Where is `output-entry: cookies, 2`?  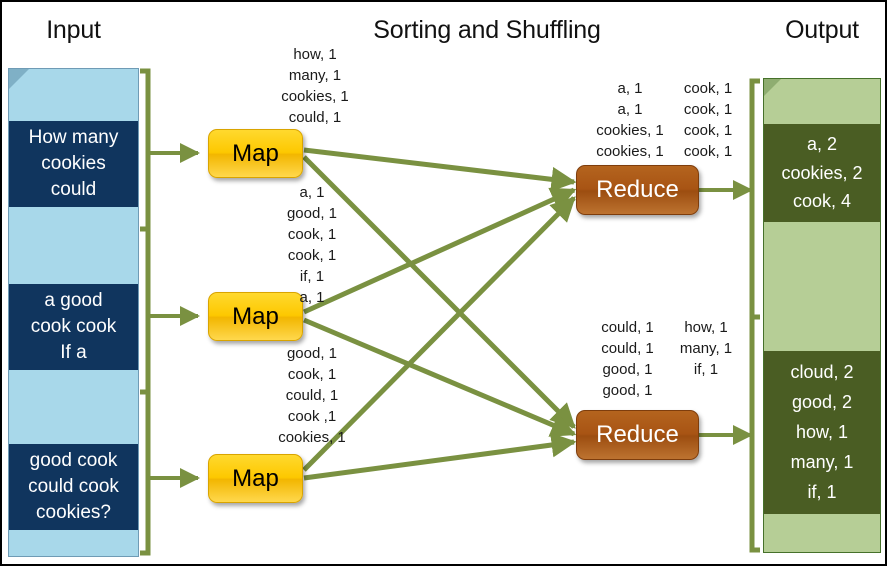
output-entry: cookies, 2 is located at coordinates (822, 172).